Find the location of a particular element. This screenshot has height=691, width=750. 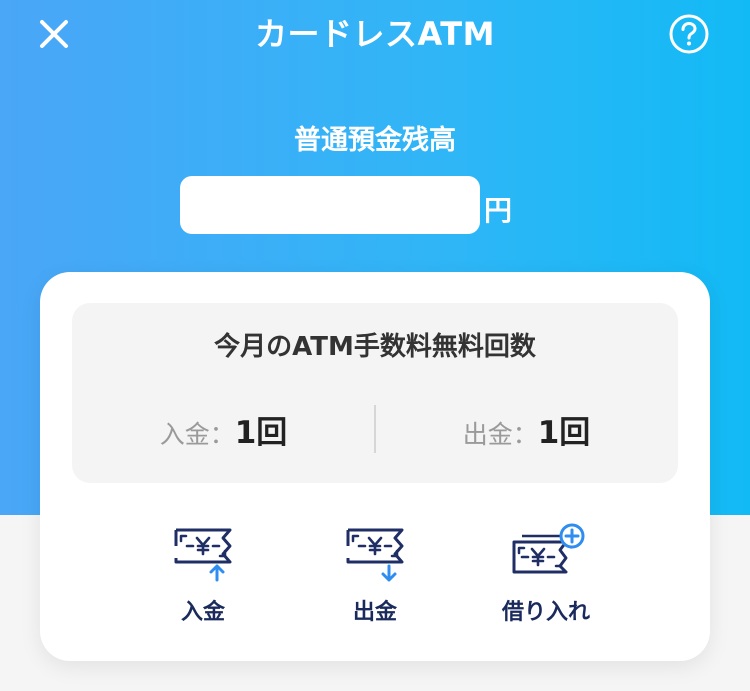

balance-unit: 円 is located at coordinates (498, 210).